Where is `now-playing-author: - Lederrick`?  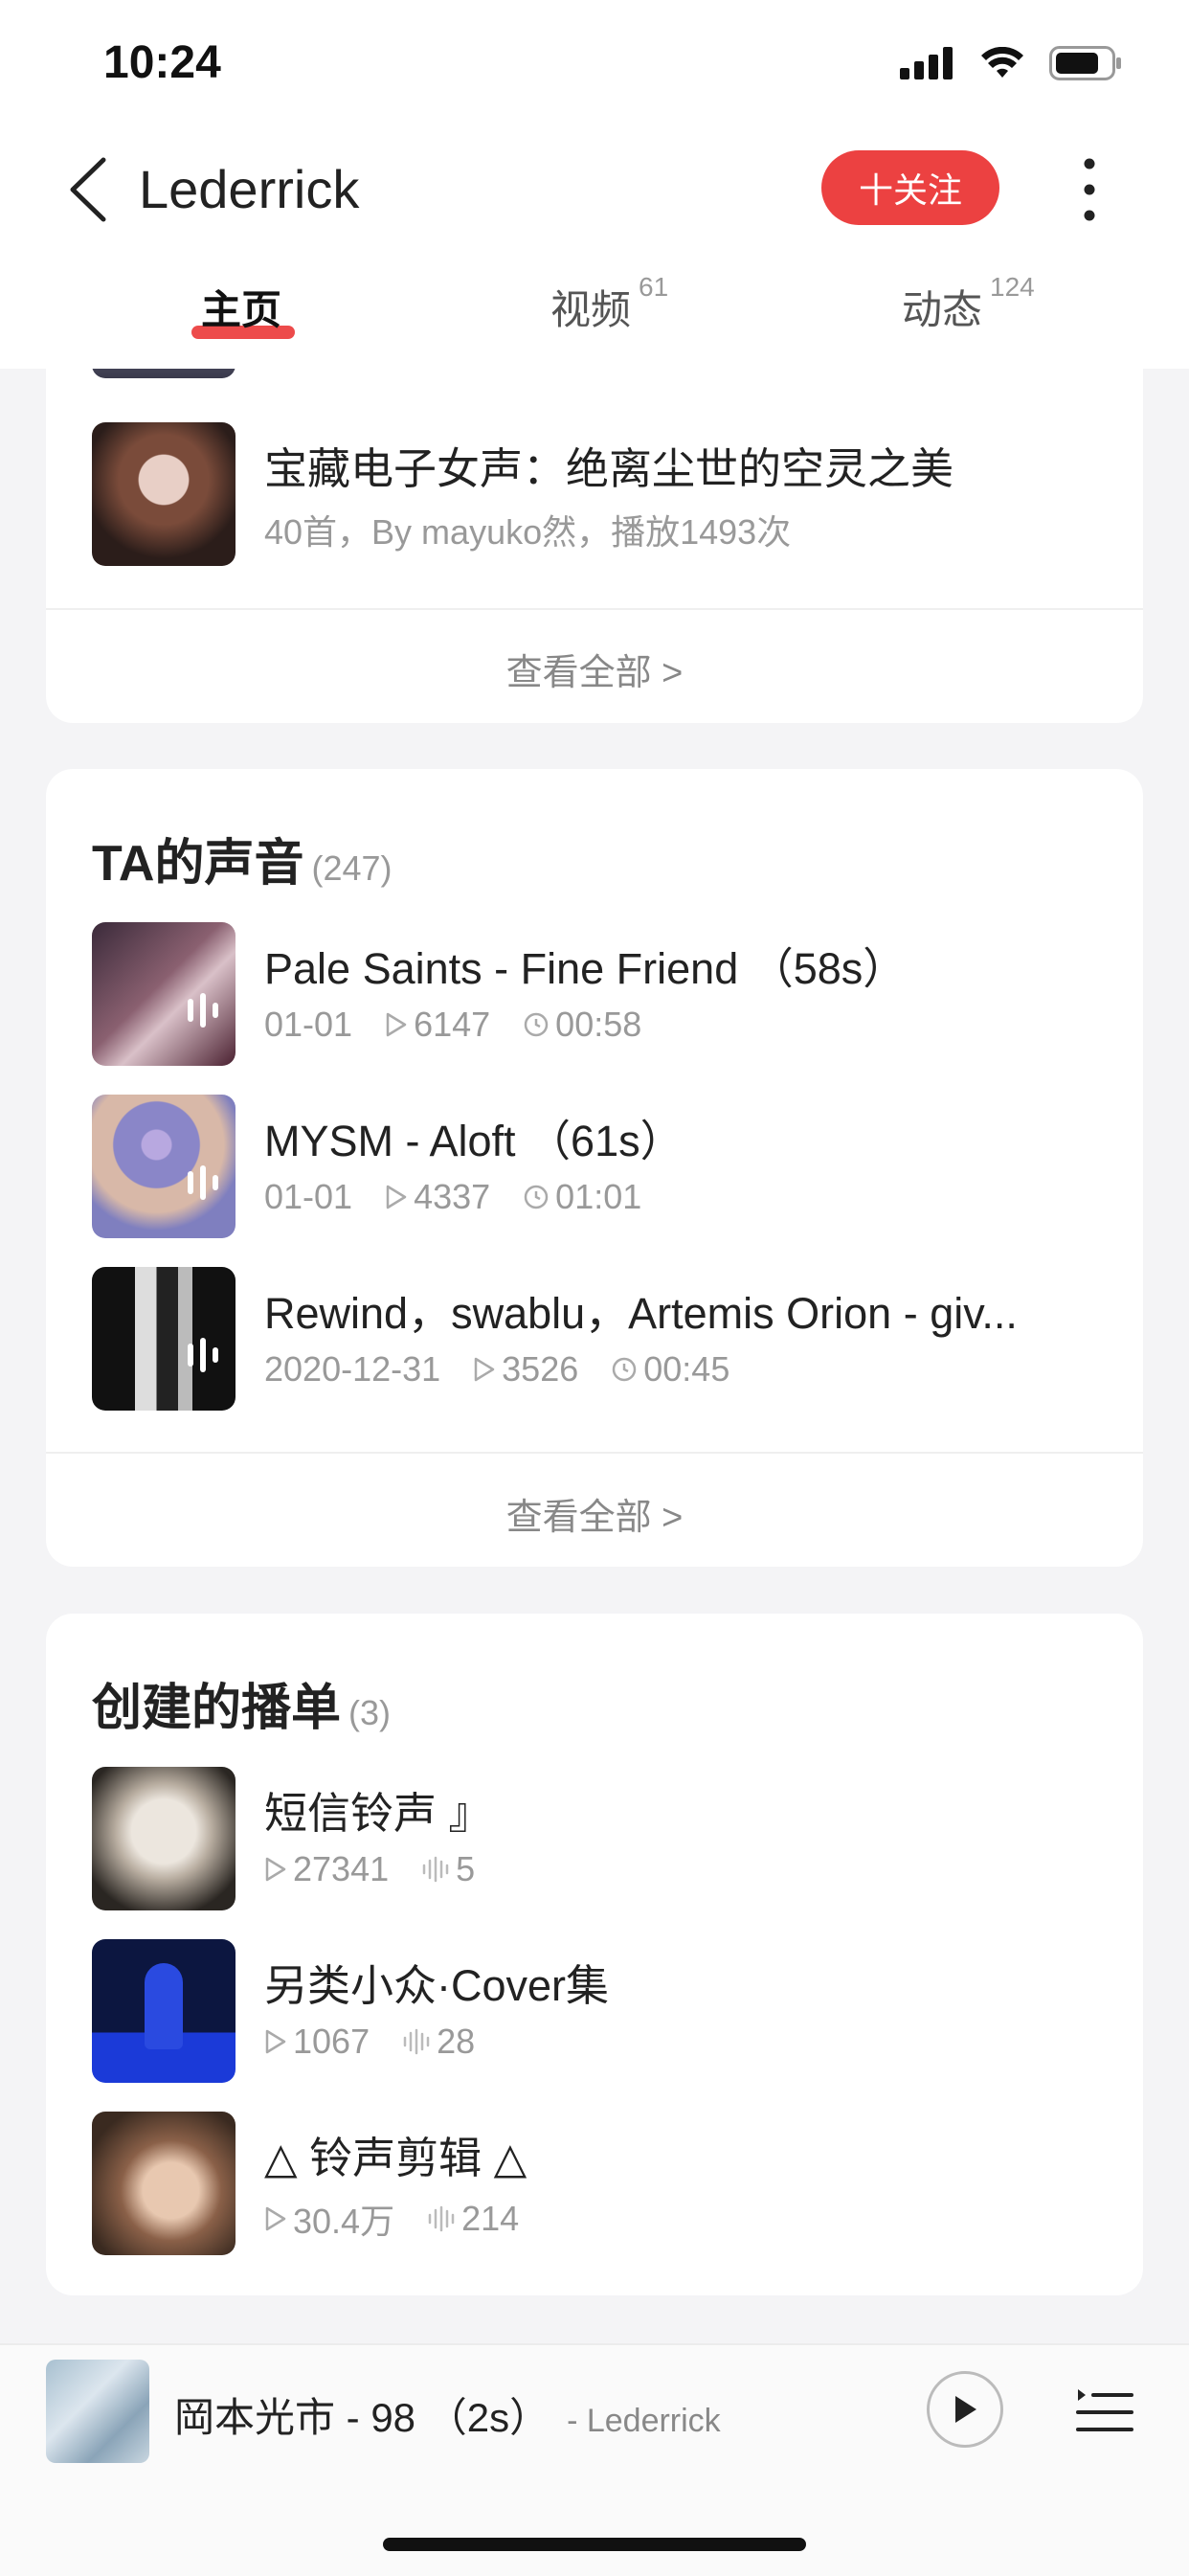 now-playing-author: - Lederrick is located at coordinates (644, 2421).